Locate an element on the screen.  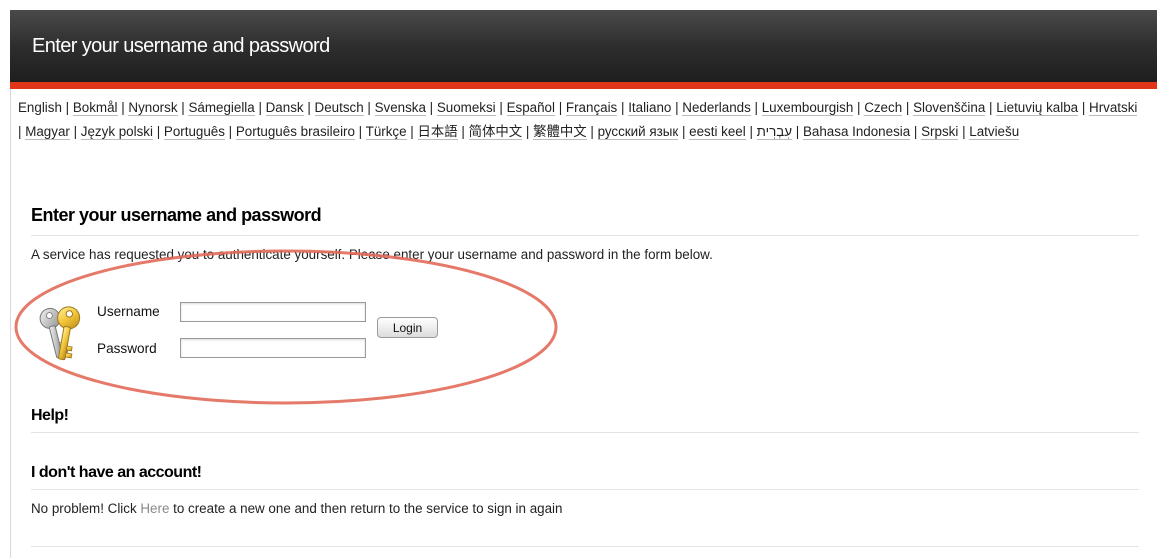
language-link: Slovenščina is located at coordinates (949, 108).